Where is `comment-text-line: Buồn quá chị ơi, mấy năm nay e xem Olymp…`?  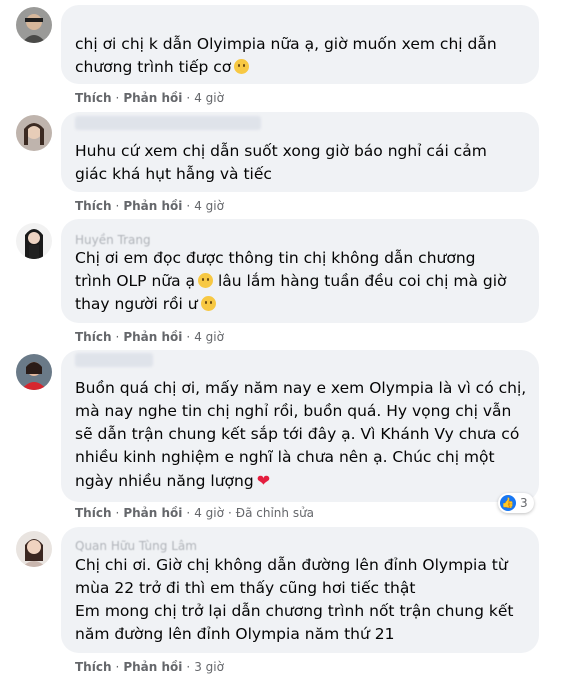 comment-text-line: Buồn quá chị ơi, mấy năm nay e xem Olymp… is located at coordinates (301, 388).